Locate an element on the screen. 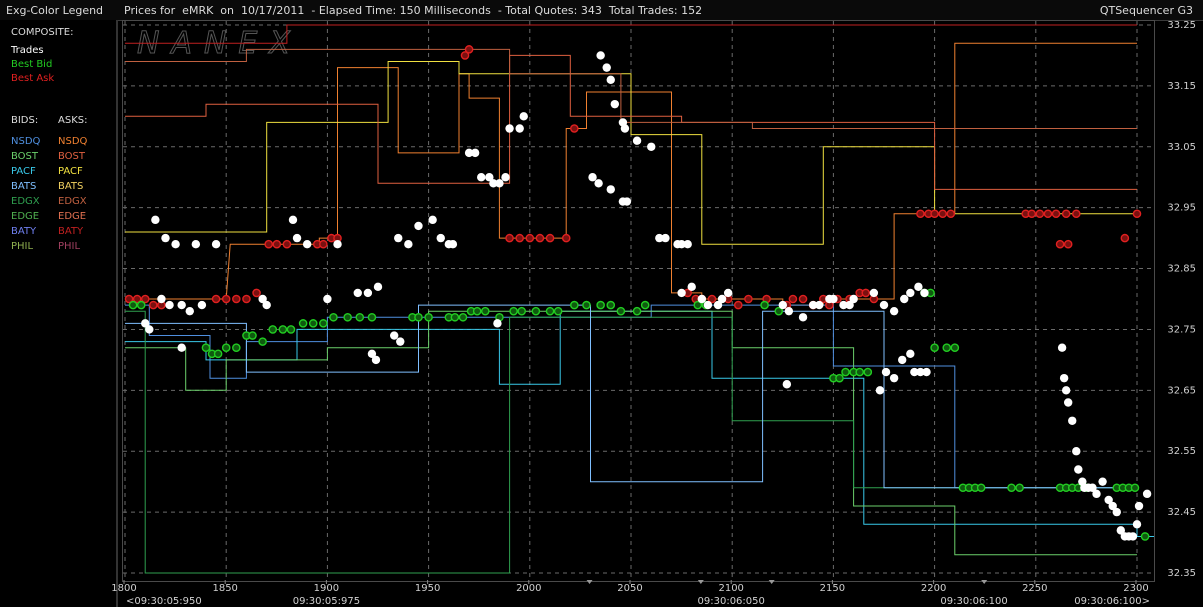 The width and height of the screenshot is (1203, 607). time-label: 09:30:06:050 is located at coordinates (731, 601).